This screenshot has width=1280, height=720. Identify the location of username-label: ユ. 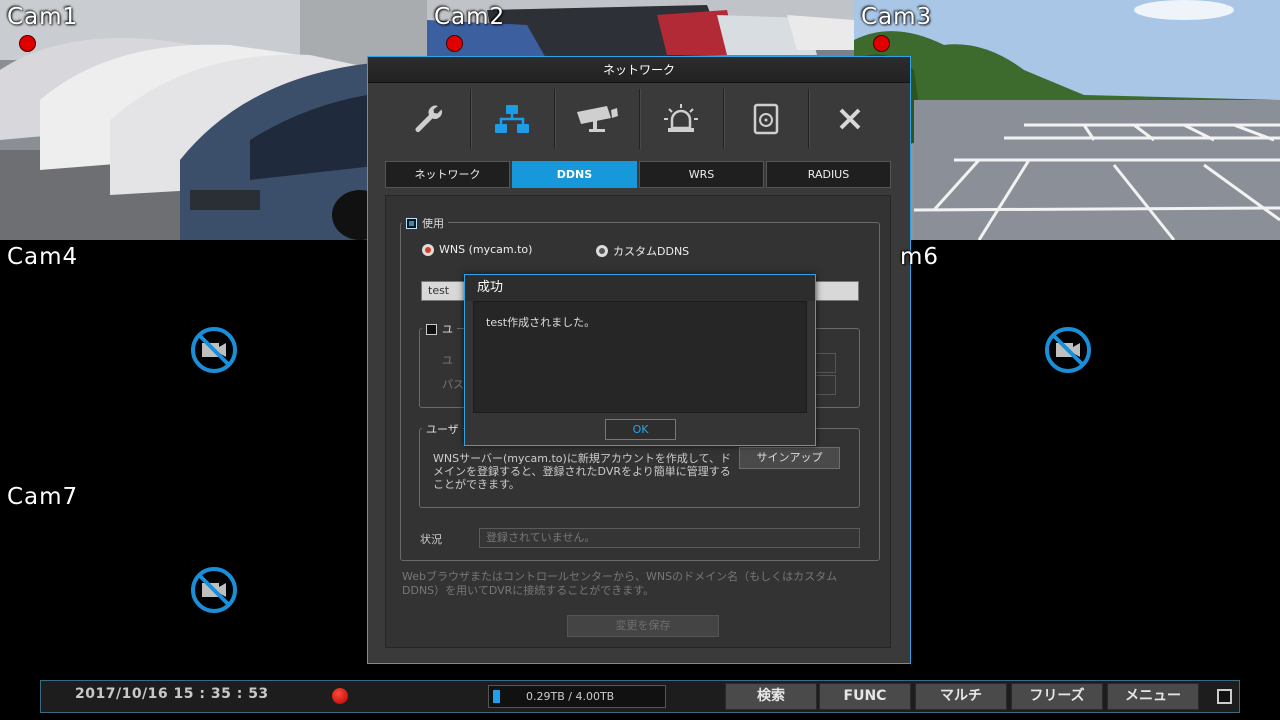
(447, 360).